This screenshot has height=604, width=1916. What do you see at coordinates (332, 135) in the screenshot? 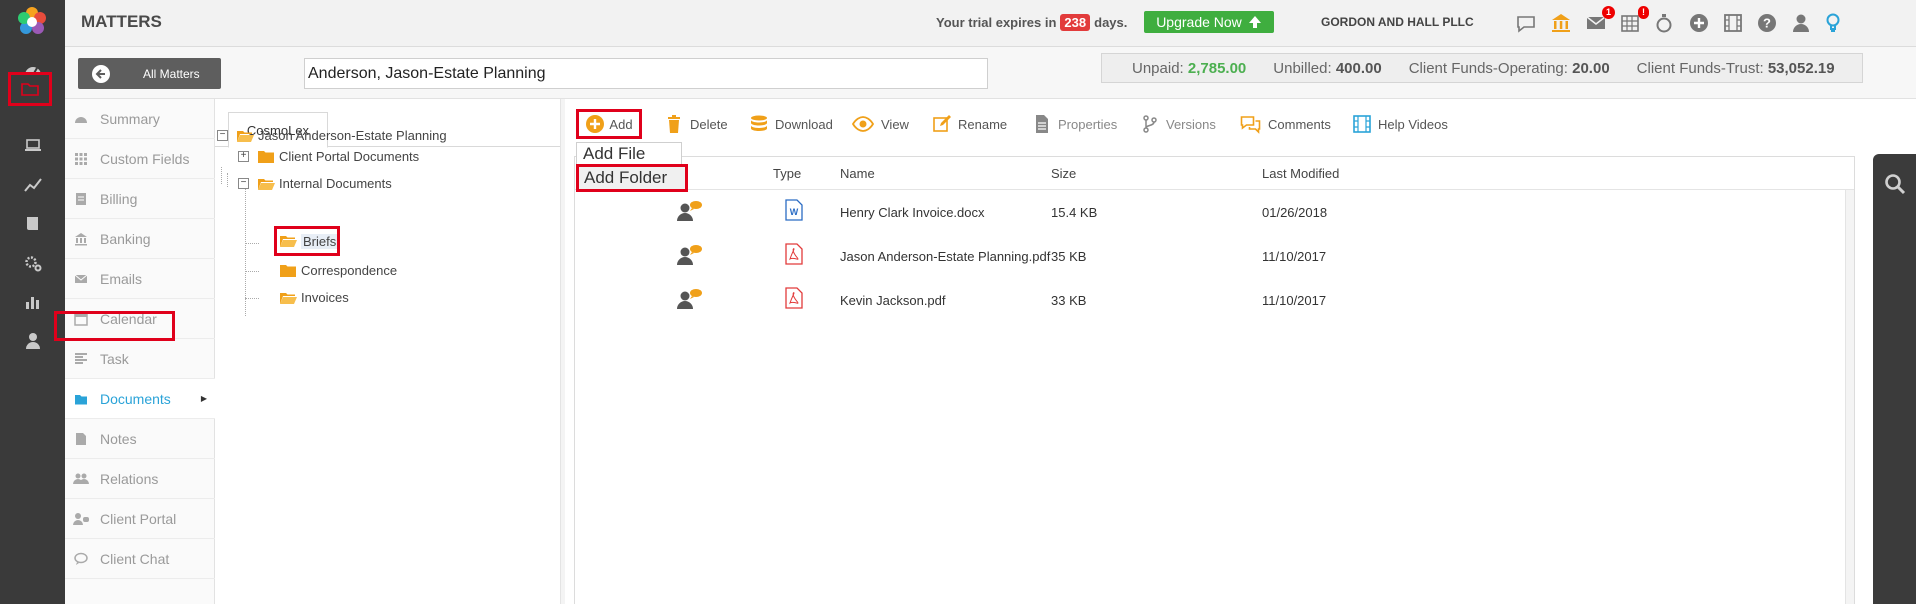
I see `tree-node-root: − Jason Anderson-Estate Planning` at bounding box center [332, 135].